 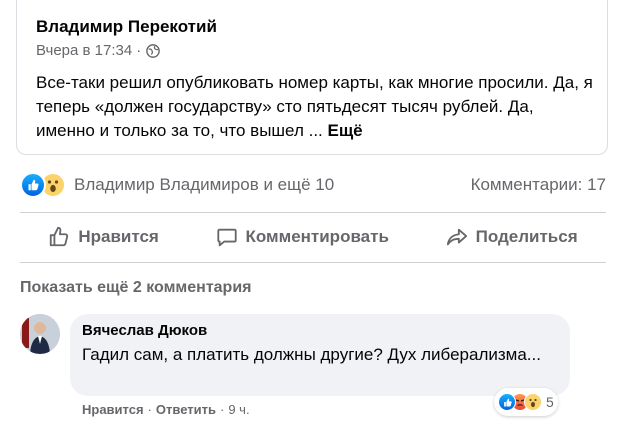 I want to click on like-button: Нравится, so click(x=103, y=237).